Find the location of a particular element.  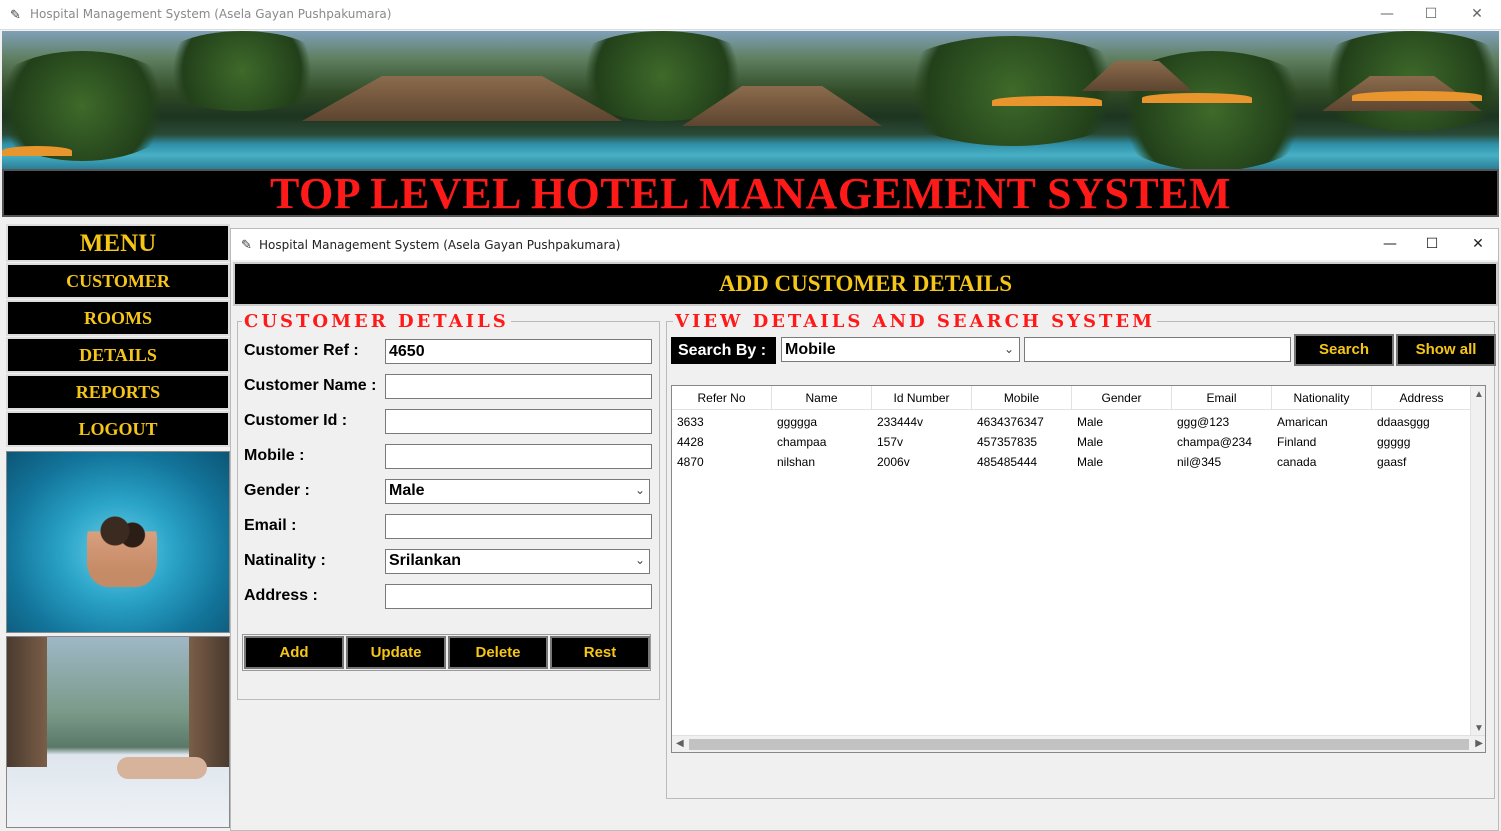

delete-button-label: Delete is located at coordinates (498, 652).